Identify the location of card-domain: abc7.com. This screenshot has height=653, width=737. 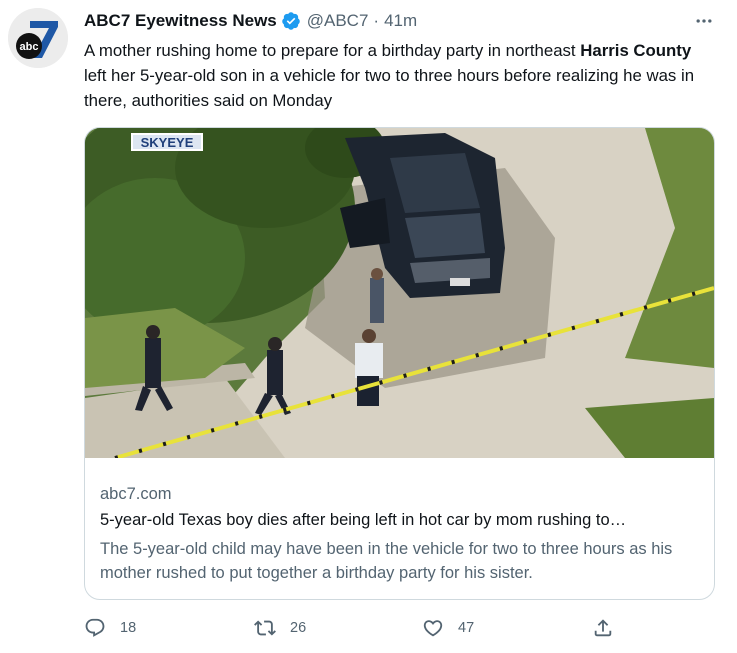
(136, 494).